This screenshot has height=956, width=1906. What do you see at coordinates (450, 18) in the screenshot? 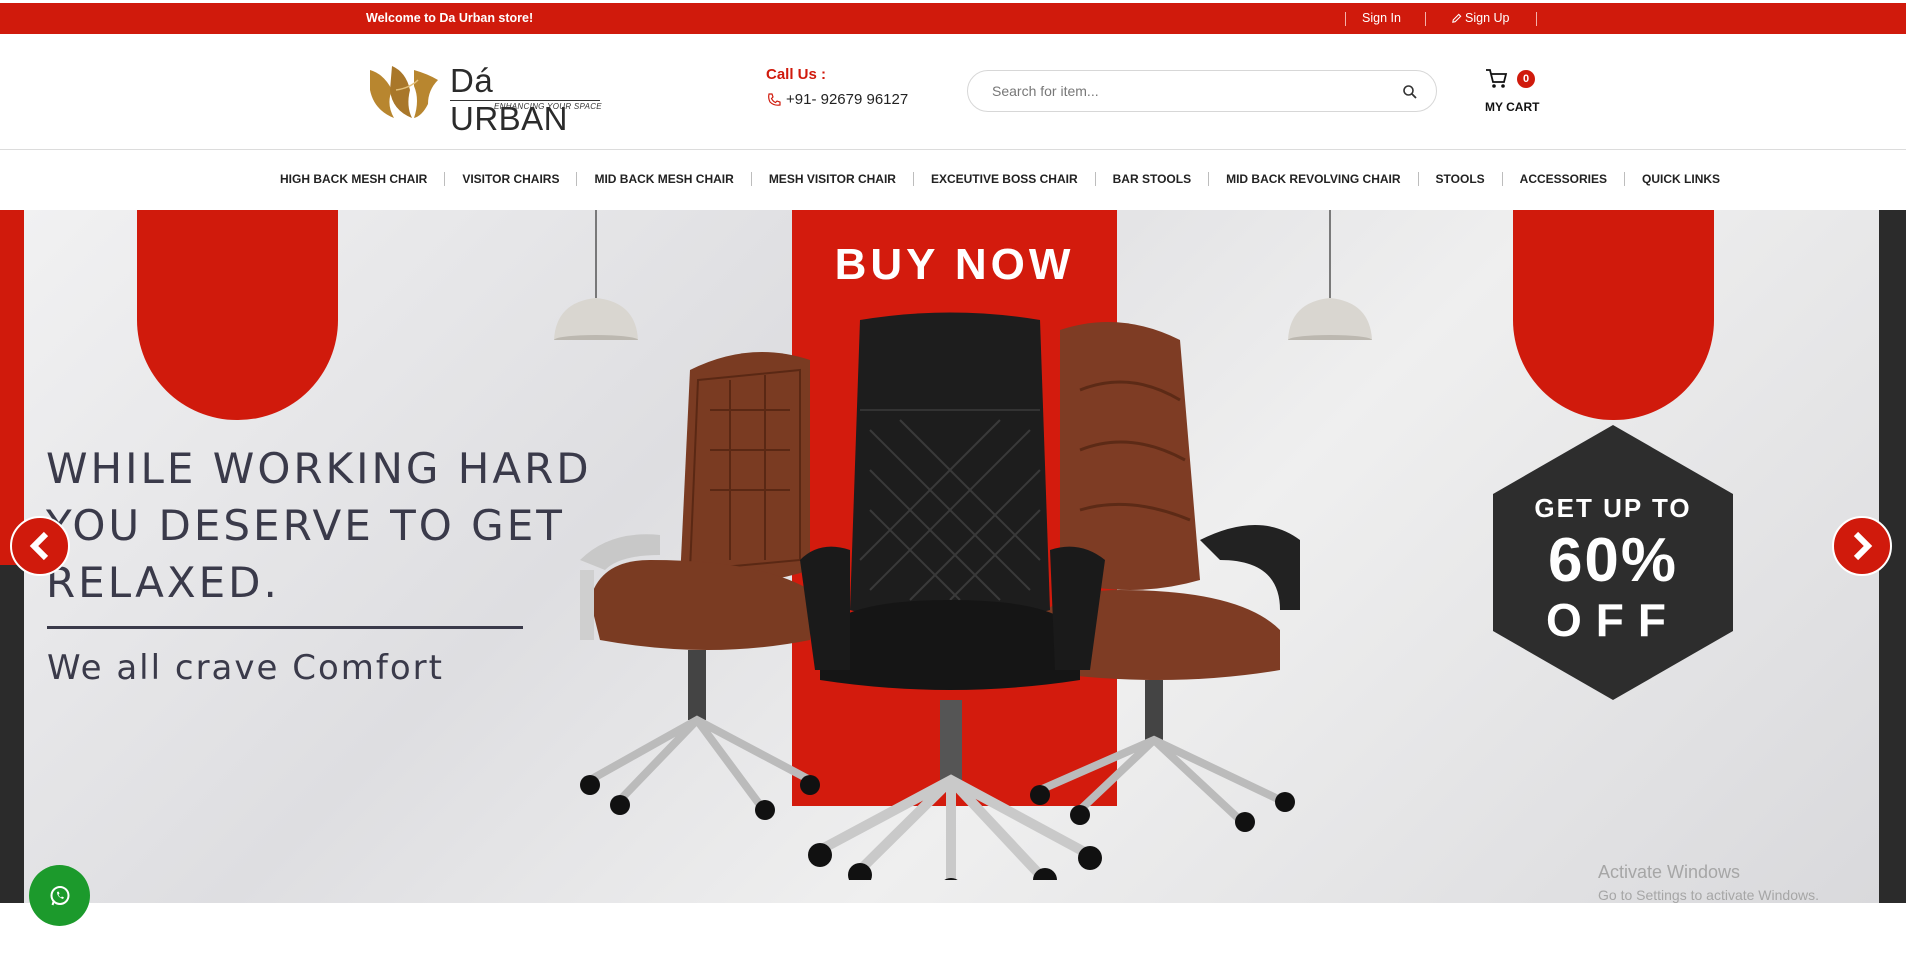
I see `welcome-message: Welcome to Da Urban store!` at bounding box center [450, 18].